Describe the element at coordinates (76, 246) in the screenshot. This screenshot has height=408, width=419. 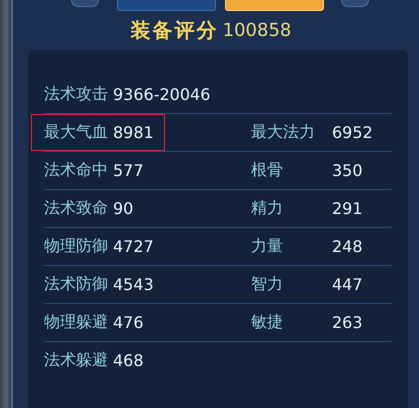
I see `stat-label: 物理防御` at that location.